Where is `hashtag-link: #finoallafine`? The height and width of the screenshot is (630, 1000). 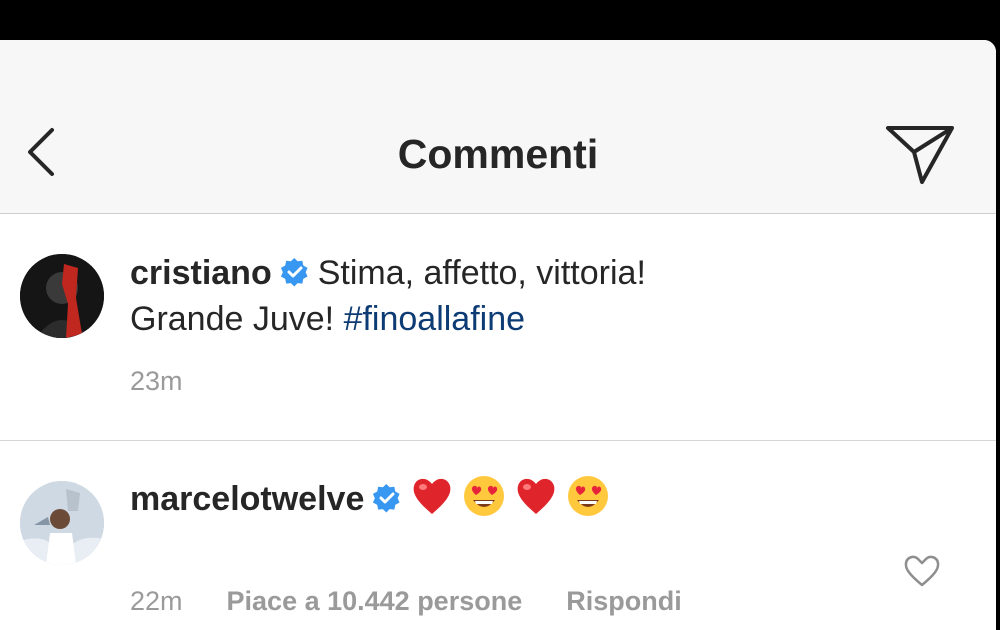 hashtag-link: #finoallafine is located at coordinates (434, 319).